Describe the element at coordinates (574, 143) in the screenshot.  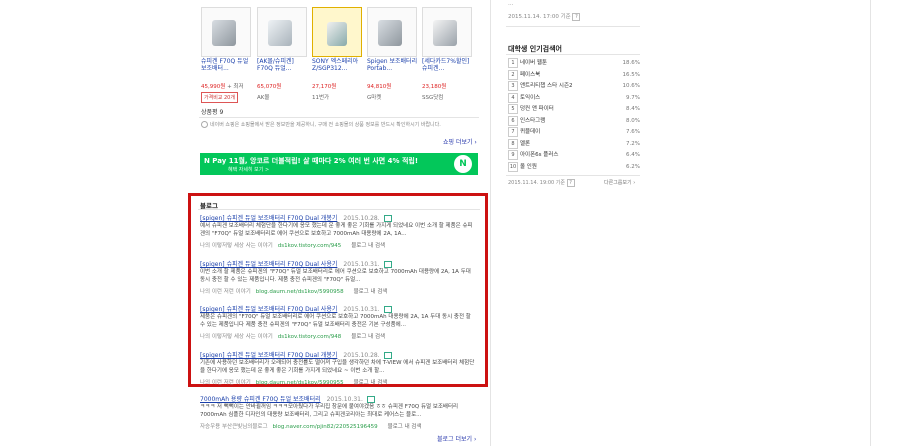
I see `ranking-item: 8 멜론 7.2%` at that location.